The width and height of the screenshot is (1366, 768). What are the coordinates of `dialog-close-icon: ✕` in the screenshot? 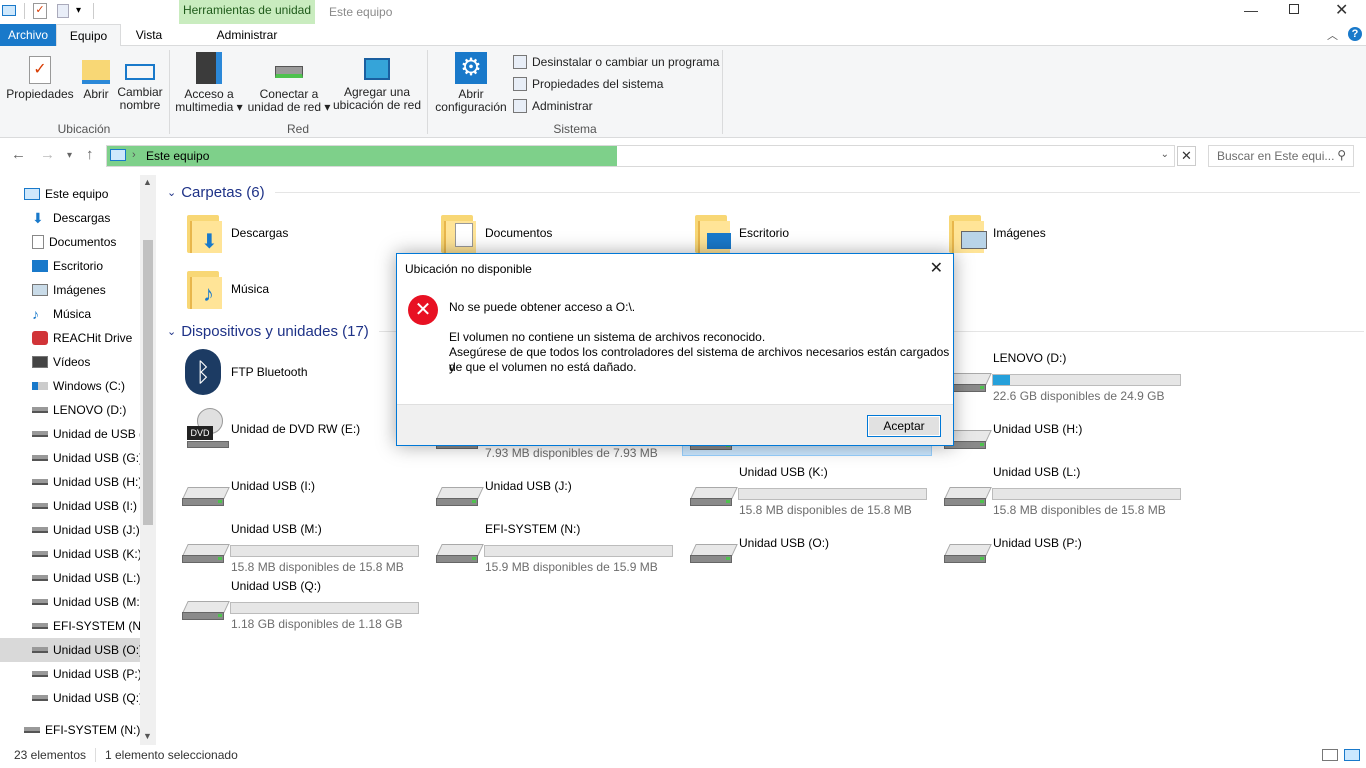 It's located at (936, 268).